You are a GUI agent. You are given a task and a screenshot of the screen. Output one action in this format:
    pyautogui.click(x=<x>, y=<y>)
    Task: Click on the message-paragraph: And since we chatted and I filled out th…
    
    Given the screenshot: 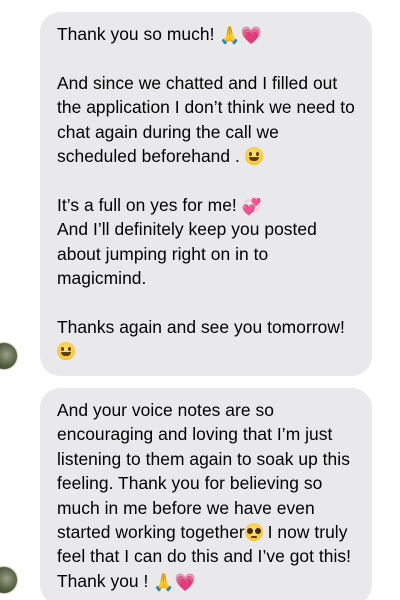 What is the action you would take?
    pyautogui.click(x=206, y=120)
    